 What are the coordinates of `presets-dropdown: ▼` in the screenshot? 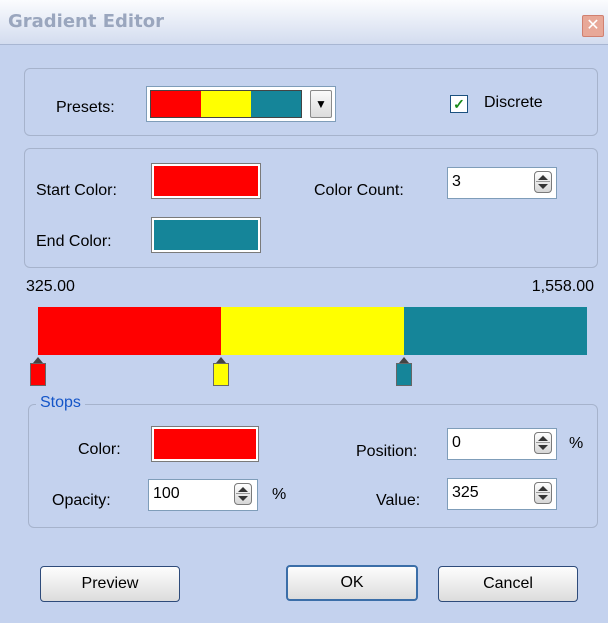 It's located at (241, 104).